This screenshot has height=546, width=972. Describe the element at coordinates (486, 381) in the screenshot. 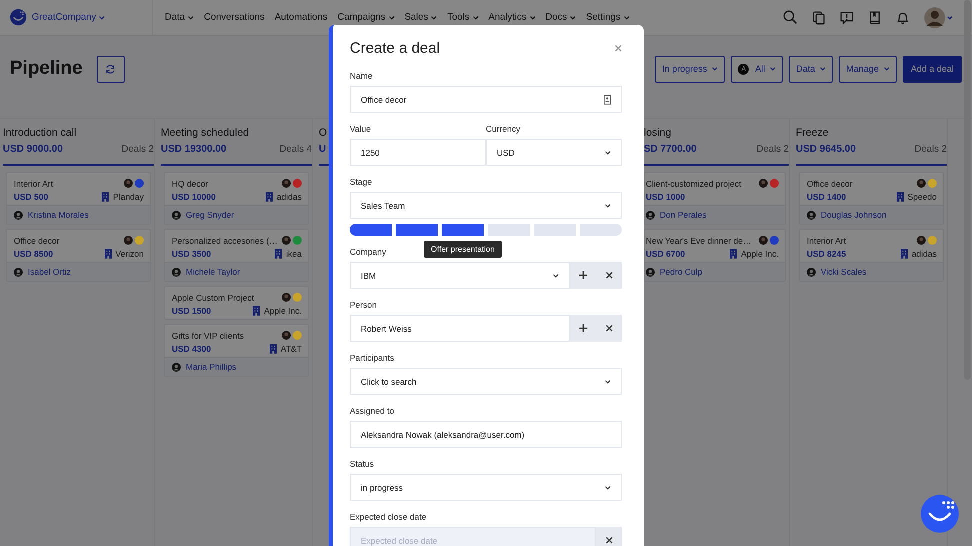

I see `select-field: Click to search` at that location.